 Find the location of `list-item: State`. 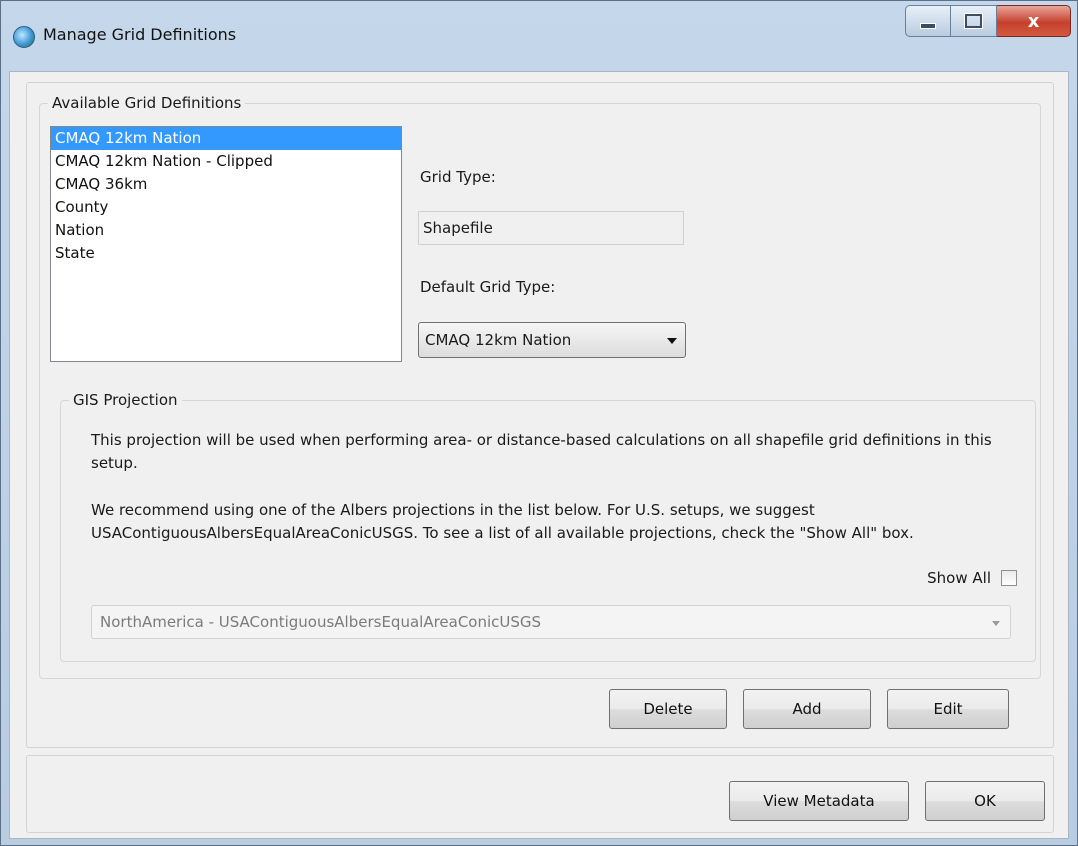

list-item: State is located at coordinates (226, 253).